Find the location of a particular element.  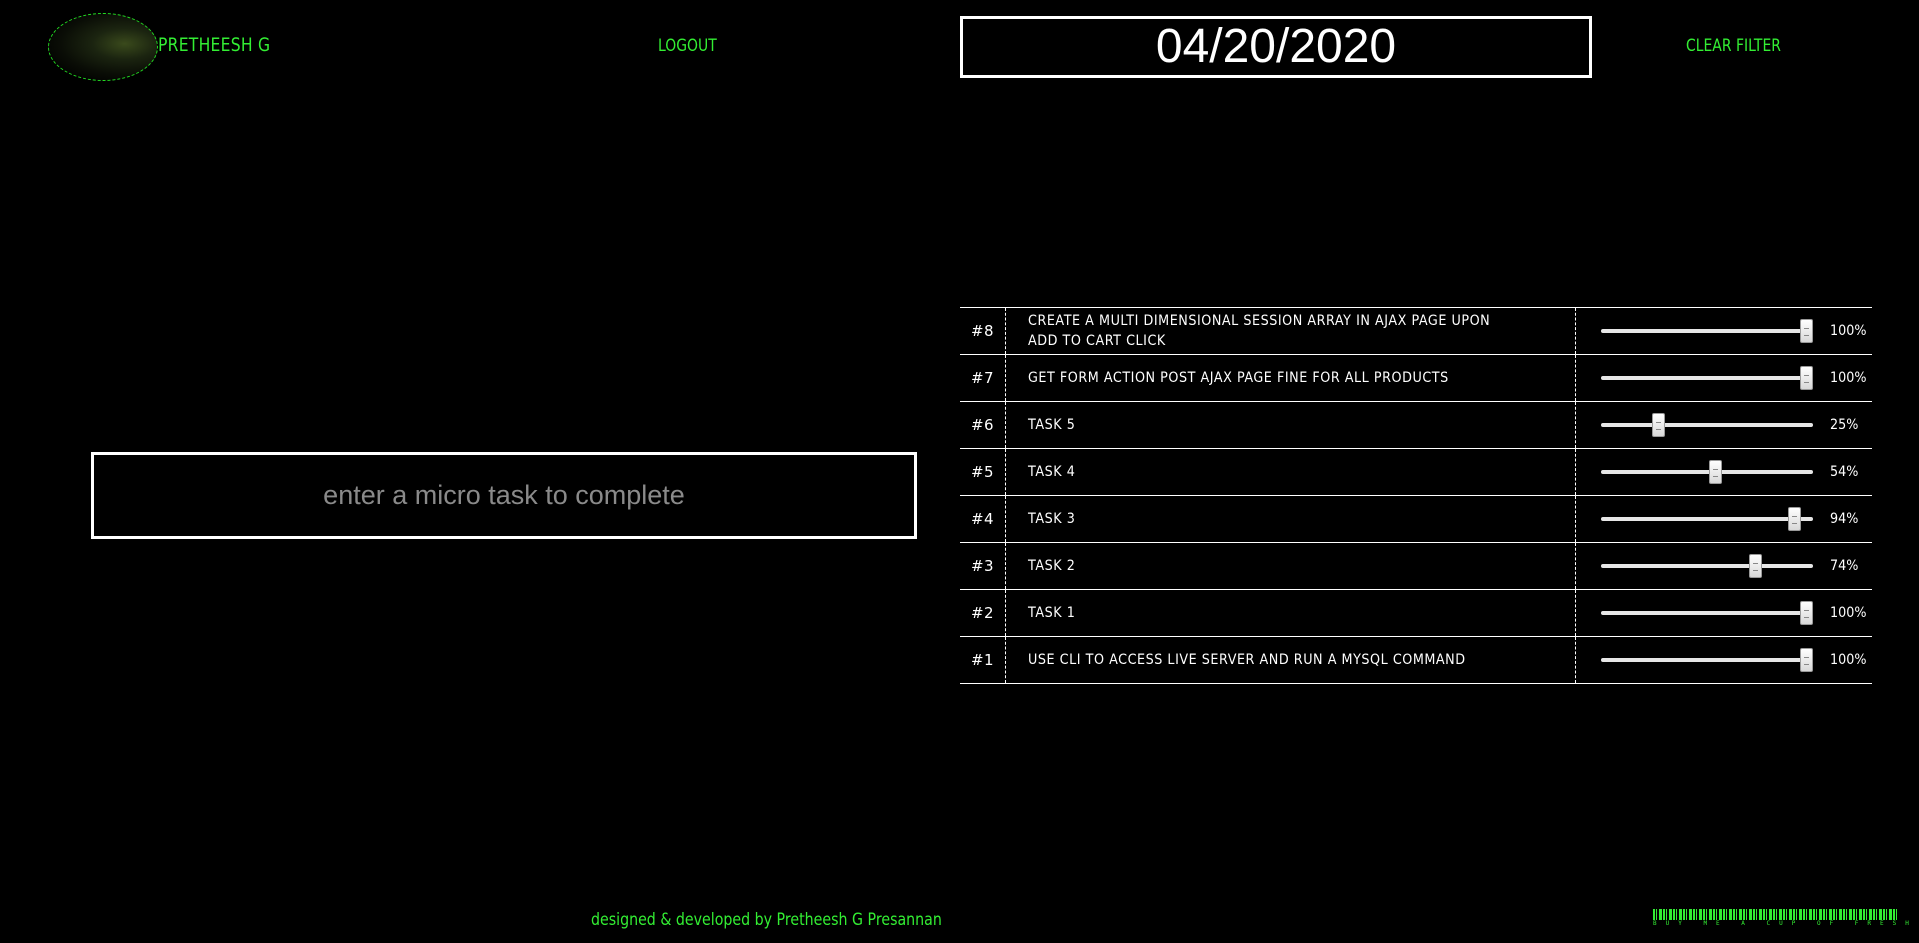

table-row: #2 TASK 1 100% is located at coordinates (1416, 613).